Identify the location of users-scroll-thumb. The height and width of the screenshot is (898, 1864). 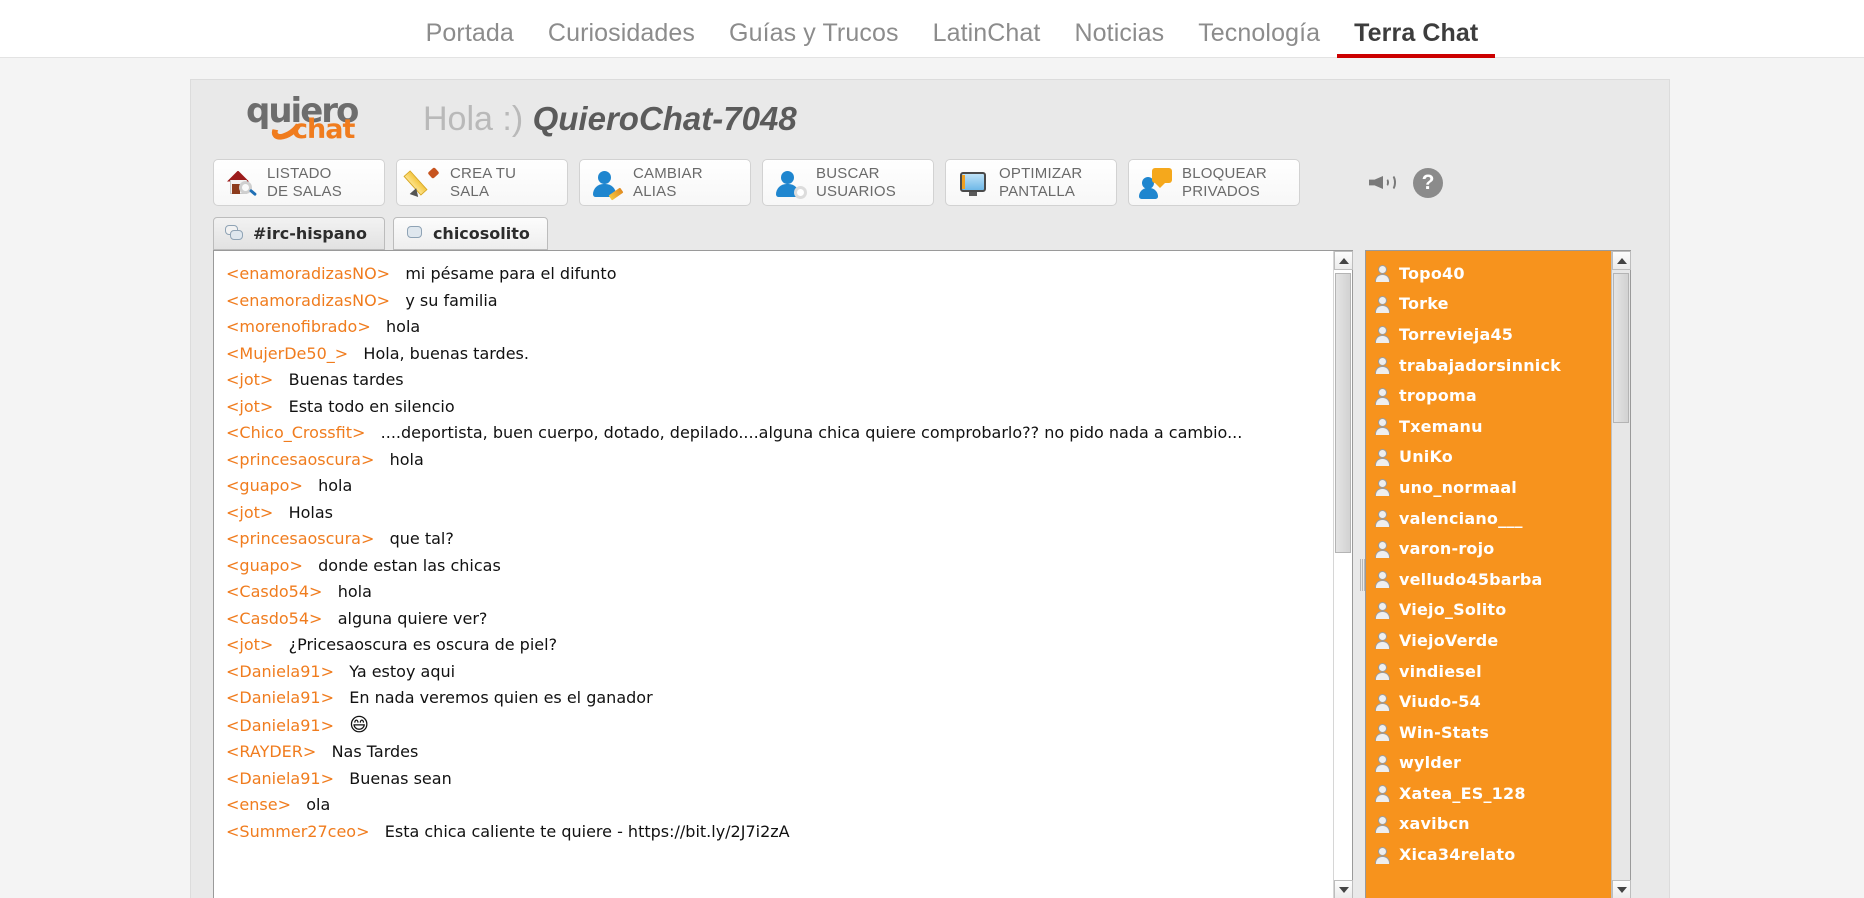
(1621, 348).